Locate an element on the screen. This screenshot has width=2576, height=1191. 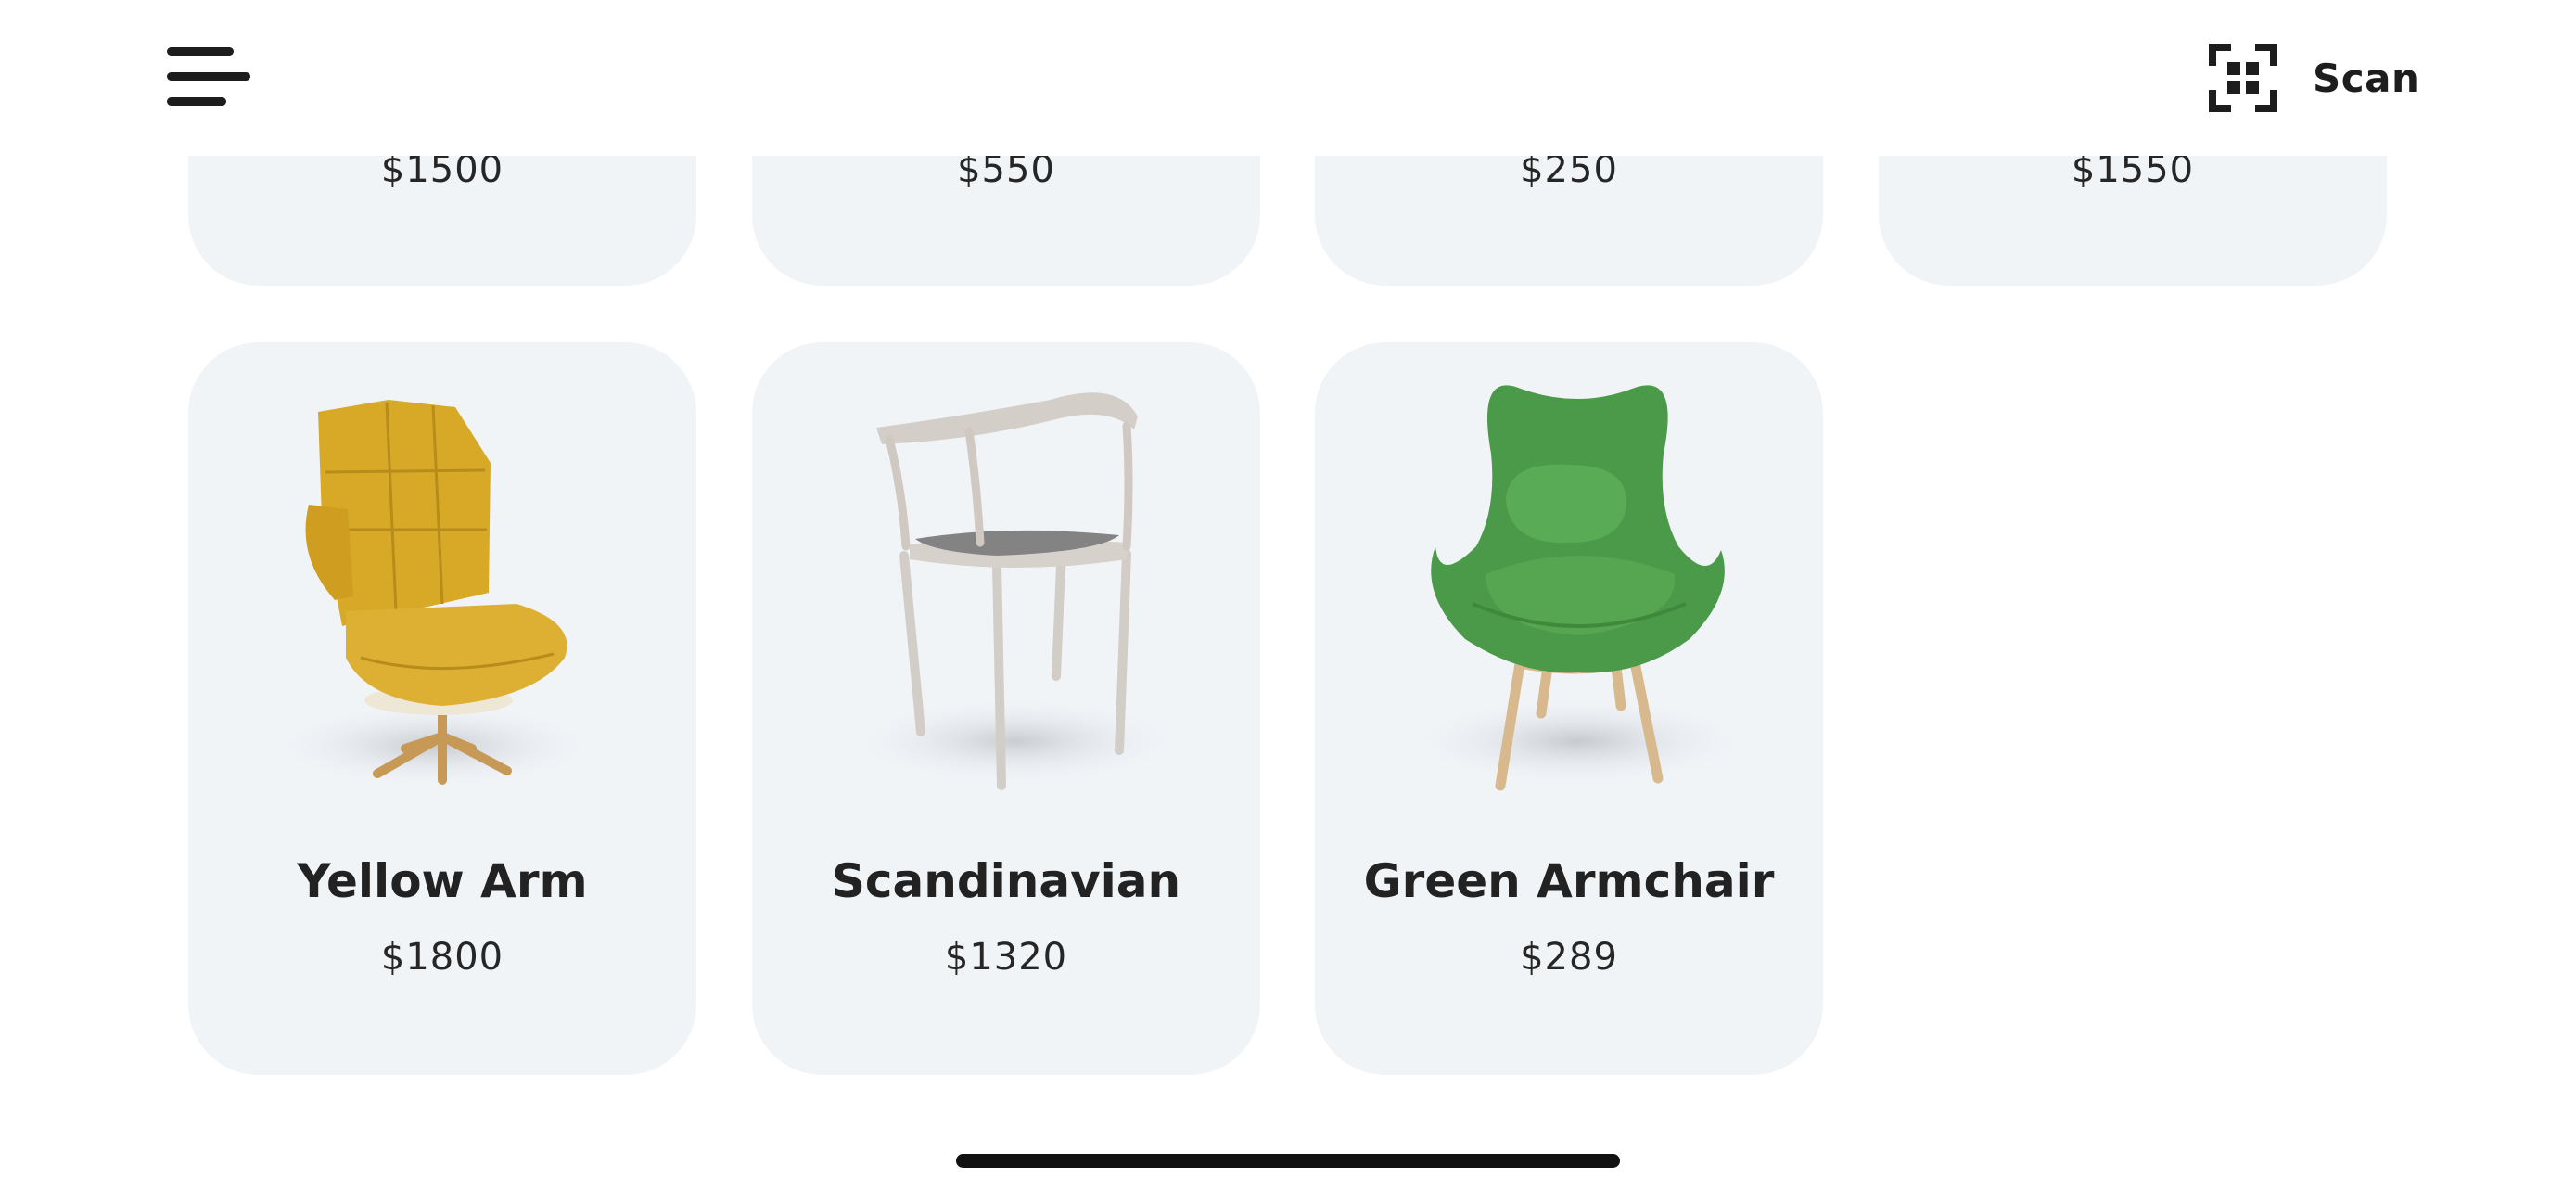
product-name: Green Armchair is located at coordinates (1569, 881).